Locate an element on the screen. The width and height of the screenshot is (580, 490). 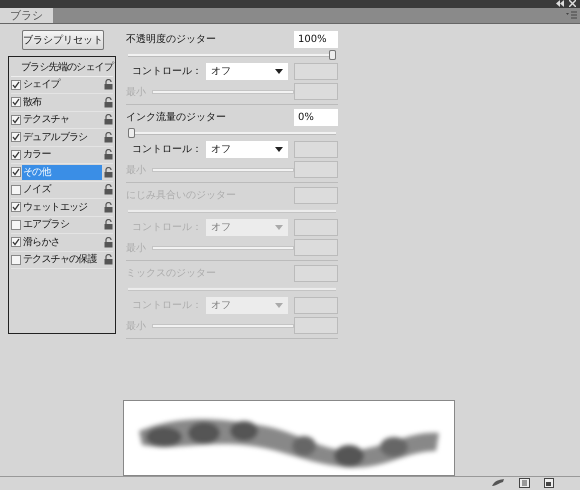
list-item: ノイズ is located at coordinates (62, 190).